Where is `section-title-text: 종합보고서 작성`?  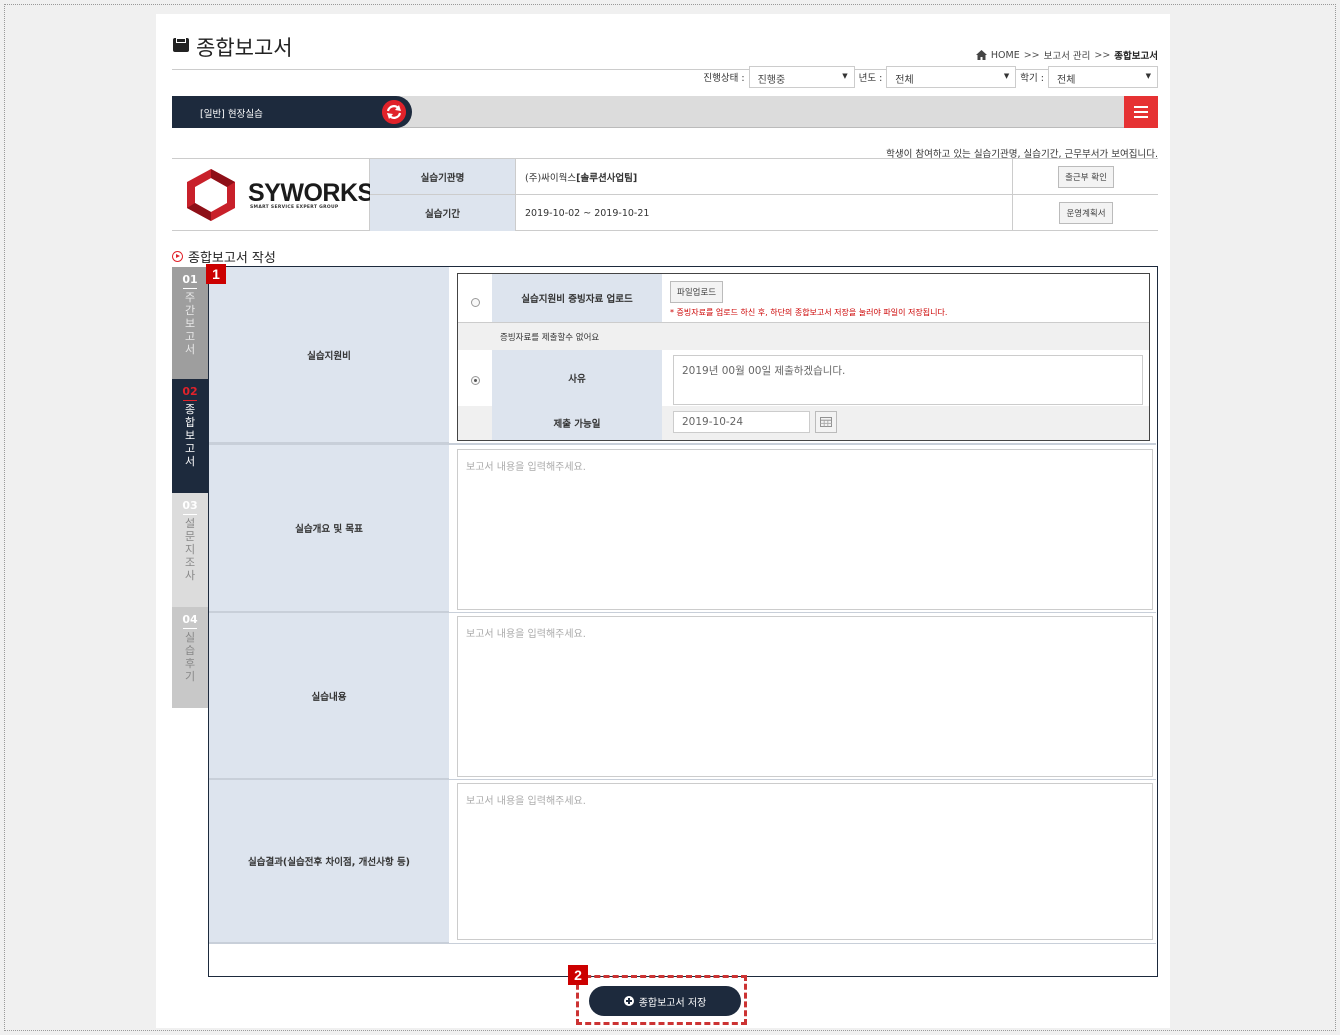
section-title-text: 종합보고서 작성 is located at coordinates (232, 258).